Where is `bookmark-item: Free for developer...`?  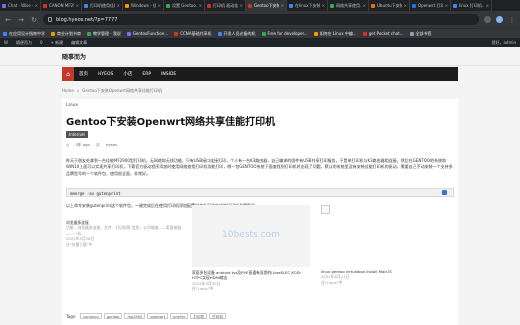 bookmark-item: Free for developer... is located at coordinates (284, 33).